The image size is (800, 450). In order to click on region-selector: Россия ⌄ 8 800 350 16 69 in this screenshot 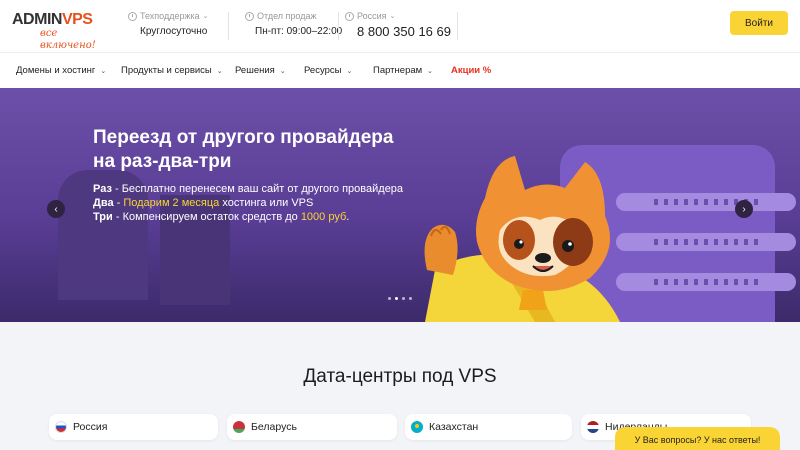, I will do `click(398, 24)`.